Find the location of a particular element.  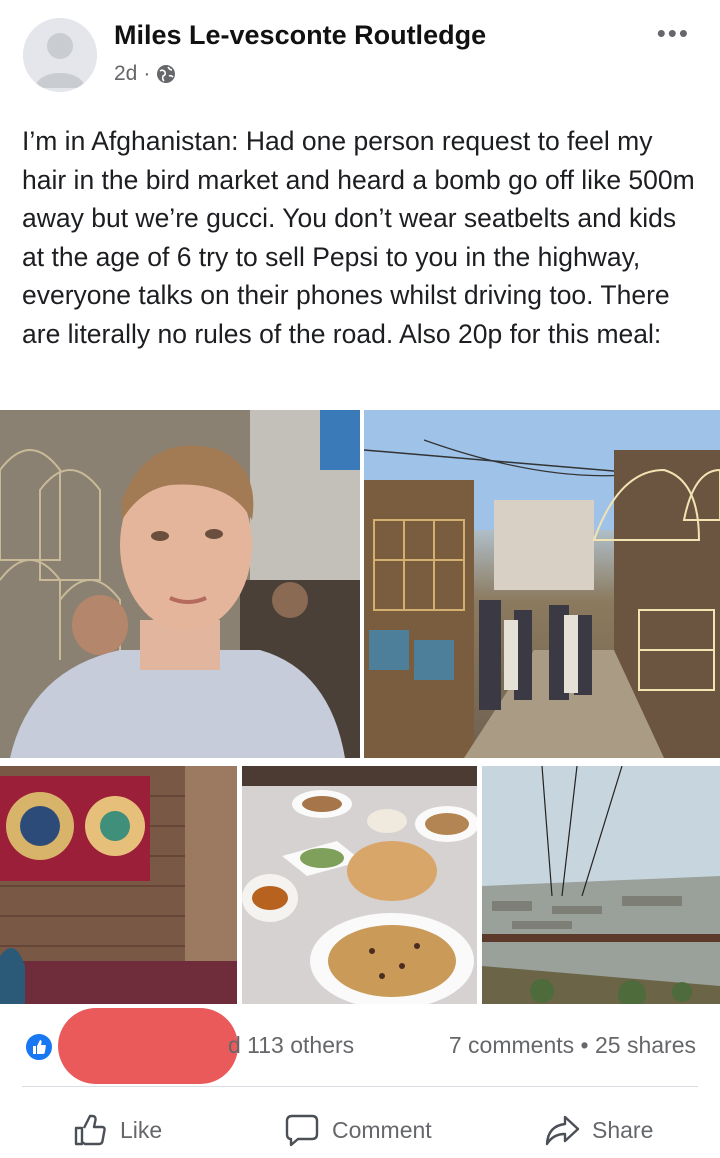

comment-bubble-icon is located at coordinates (302, 1130).